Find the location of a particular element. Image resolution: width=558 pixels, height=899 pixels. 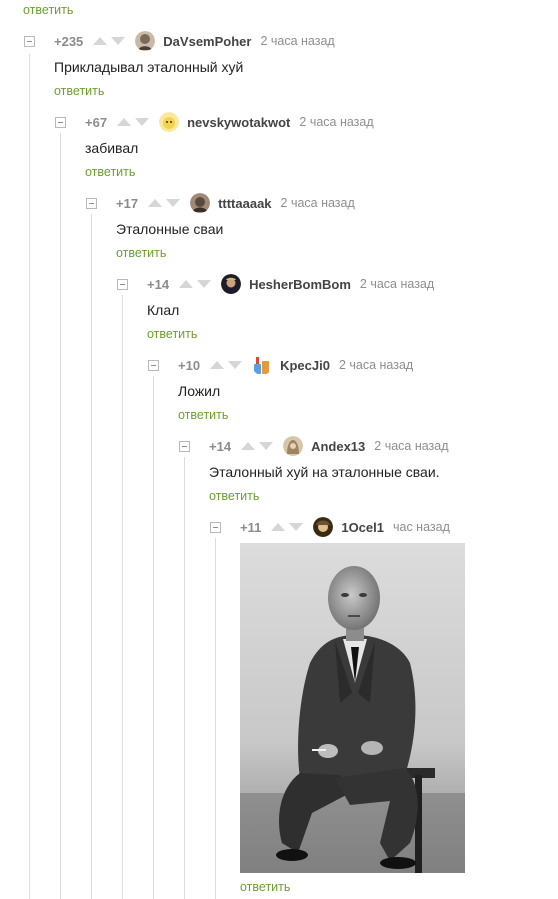

comment-header: +11 1Ocel1 час назад is located at coordinates (345, 527).